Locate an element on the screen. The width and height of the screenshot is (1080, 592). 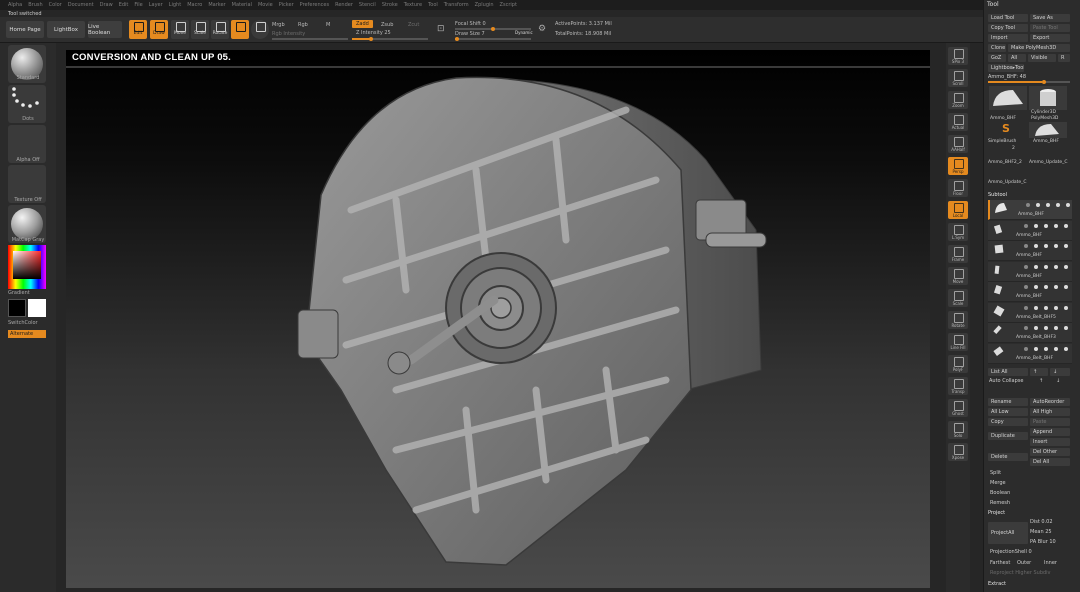
edit-mode-button: Edit is located at coordinates (138, 29).